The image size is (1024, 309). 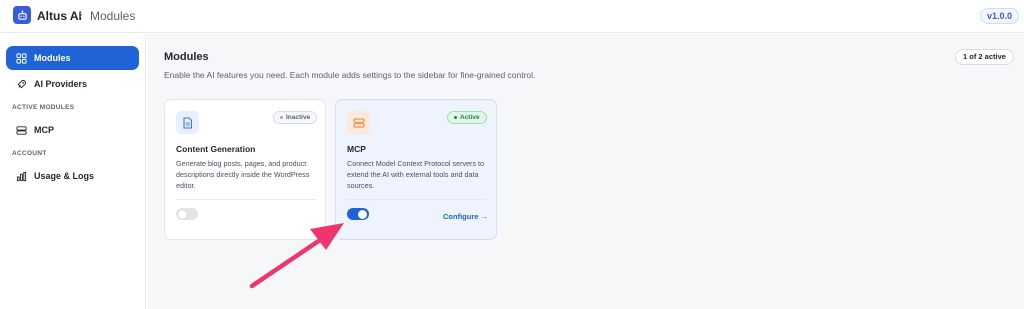 I want to click on sidebar-item-mcp: MCP, so click(x=72, y=130).